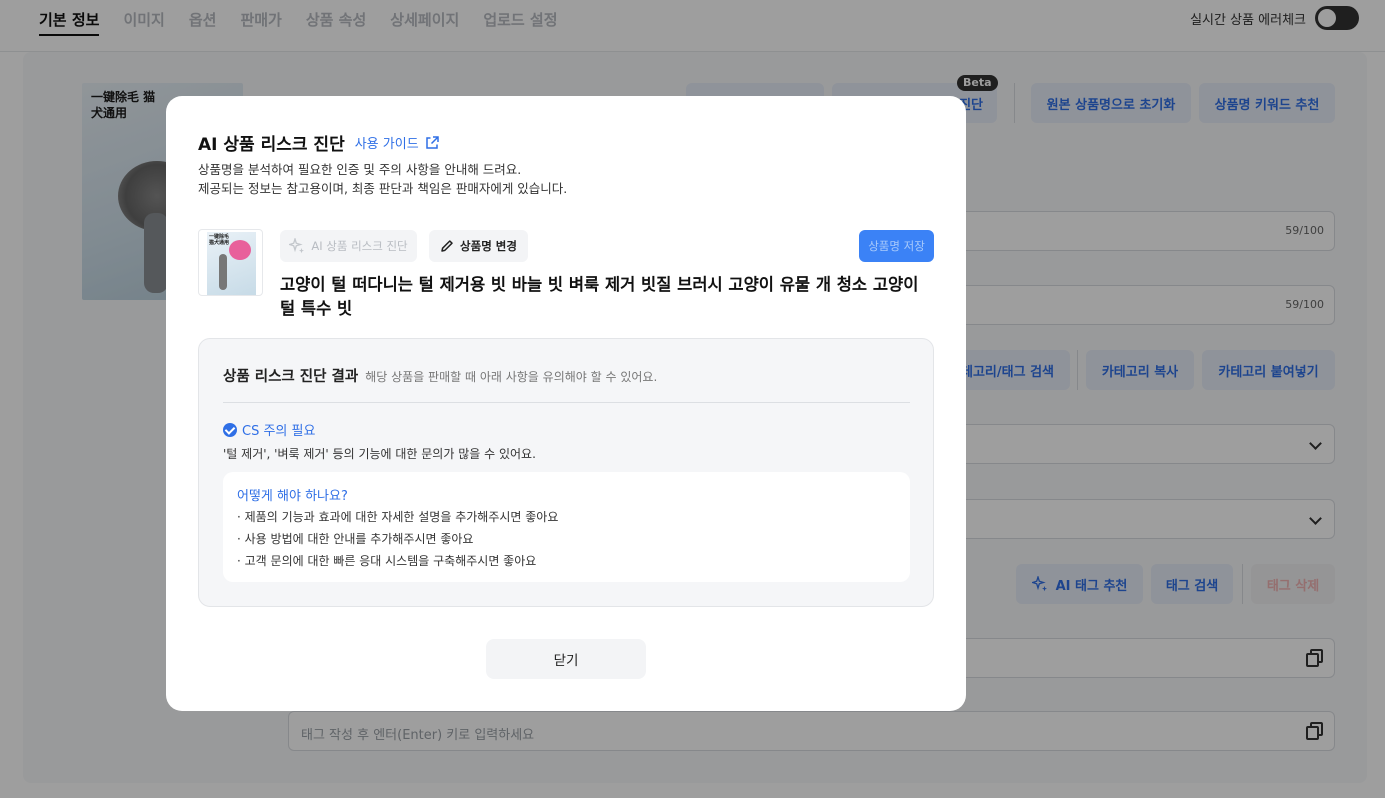 Image resolution: width=1385 pixels, height=798 pixels. What do you see at coordinates (488, 246) in the screenshot?
I see `rename-product-label: 상품명 변경` at bounding box center [488, 246].